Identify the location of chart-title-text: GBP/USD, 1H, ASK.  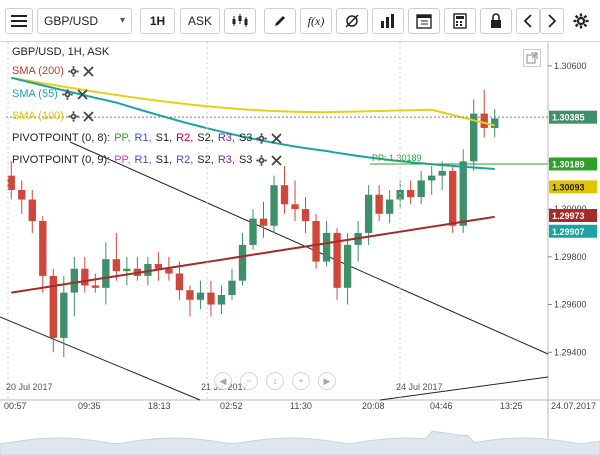
(61, 52).